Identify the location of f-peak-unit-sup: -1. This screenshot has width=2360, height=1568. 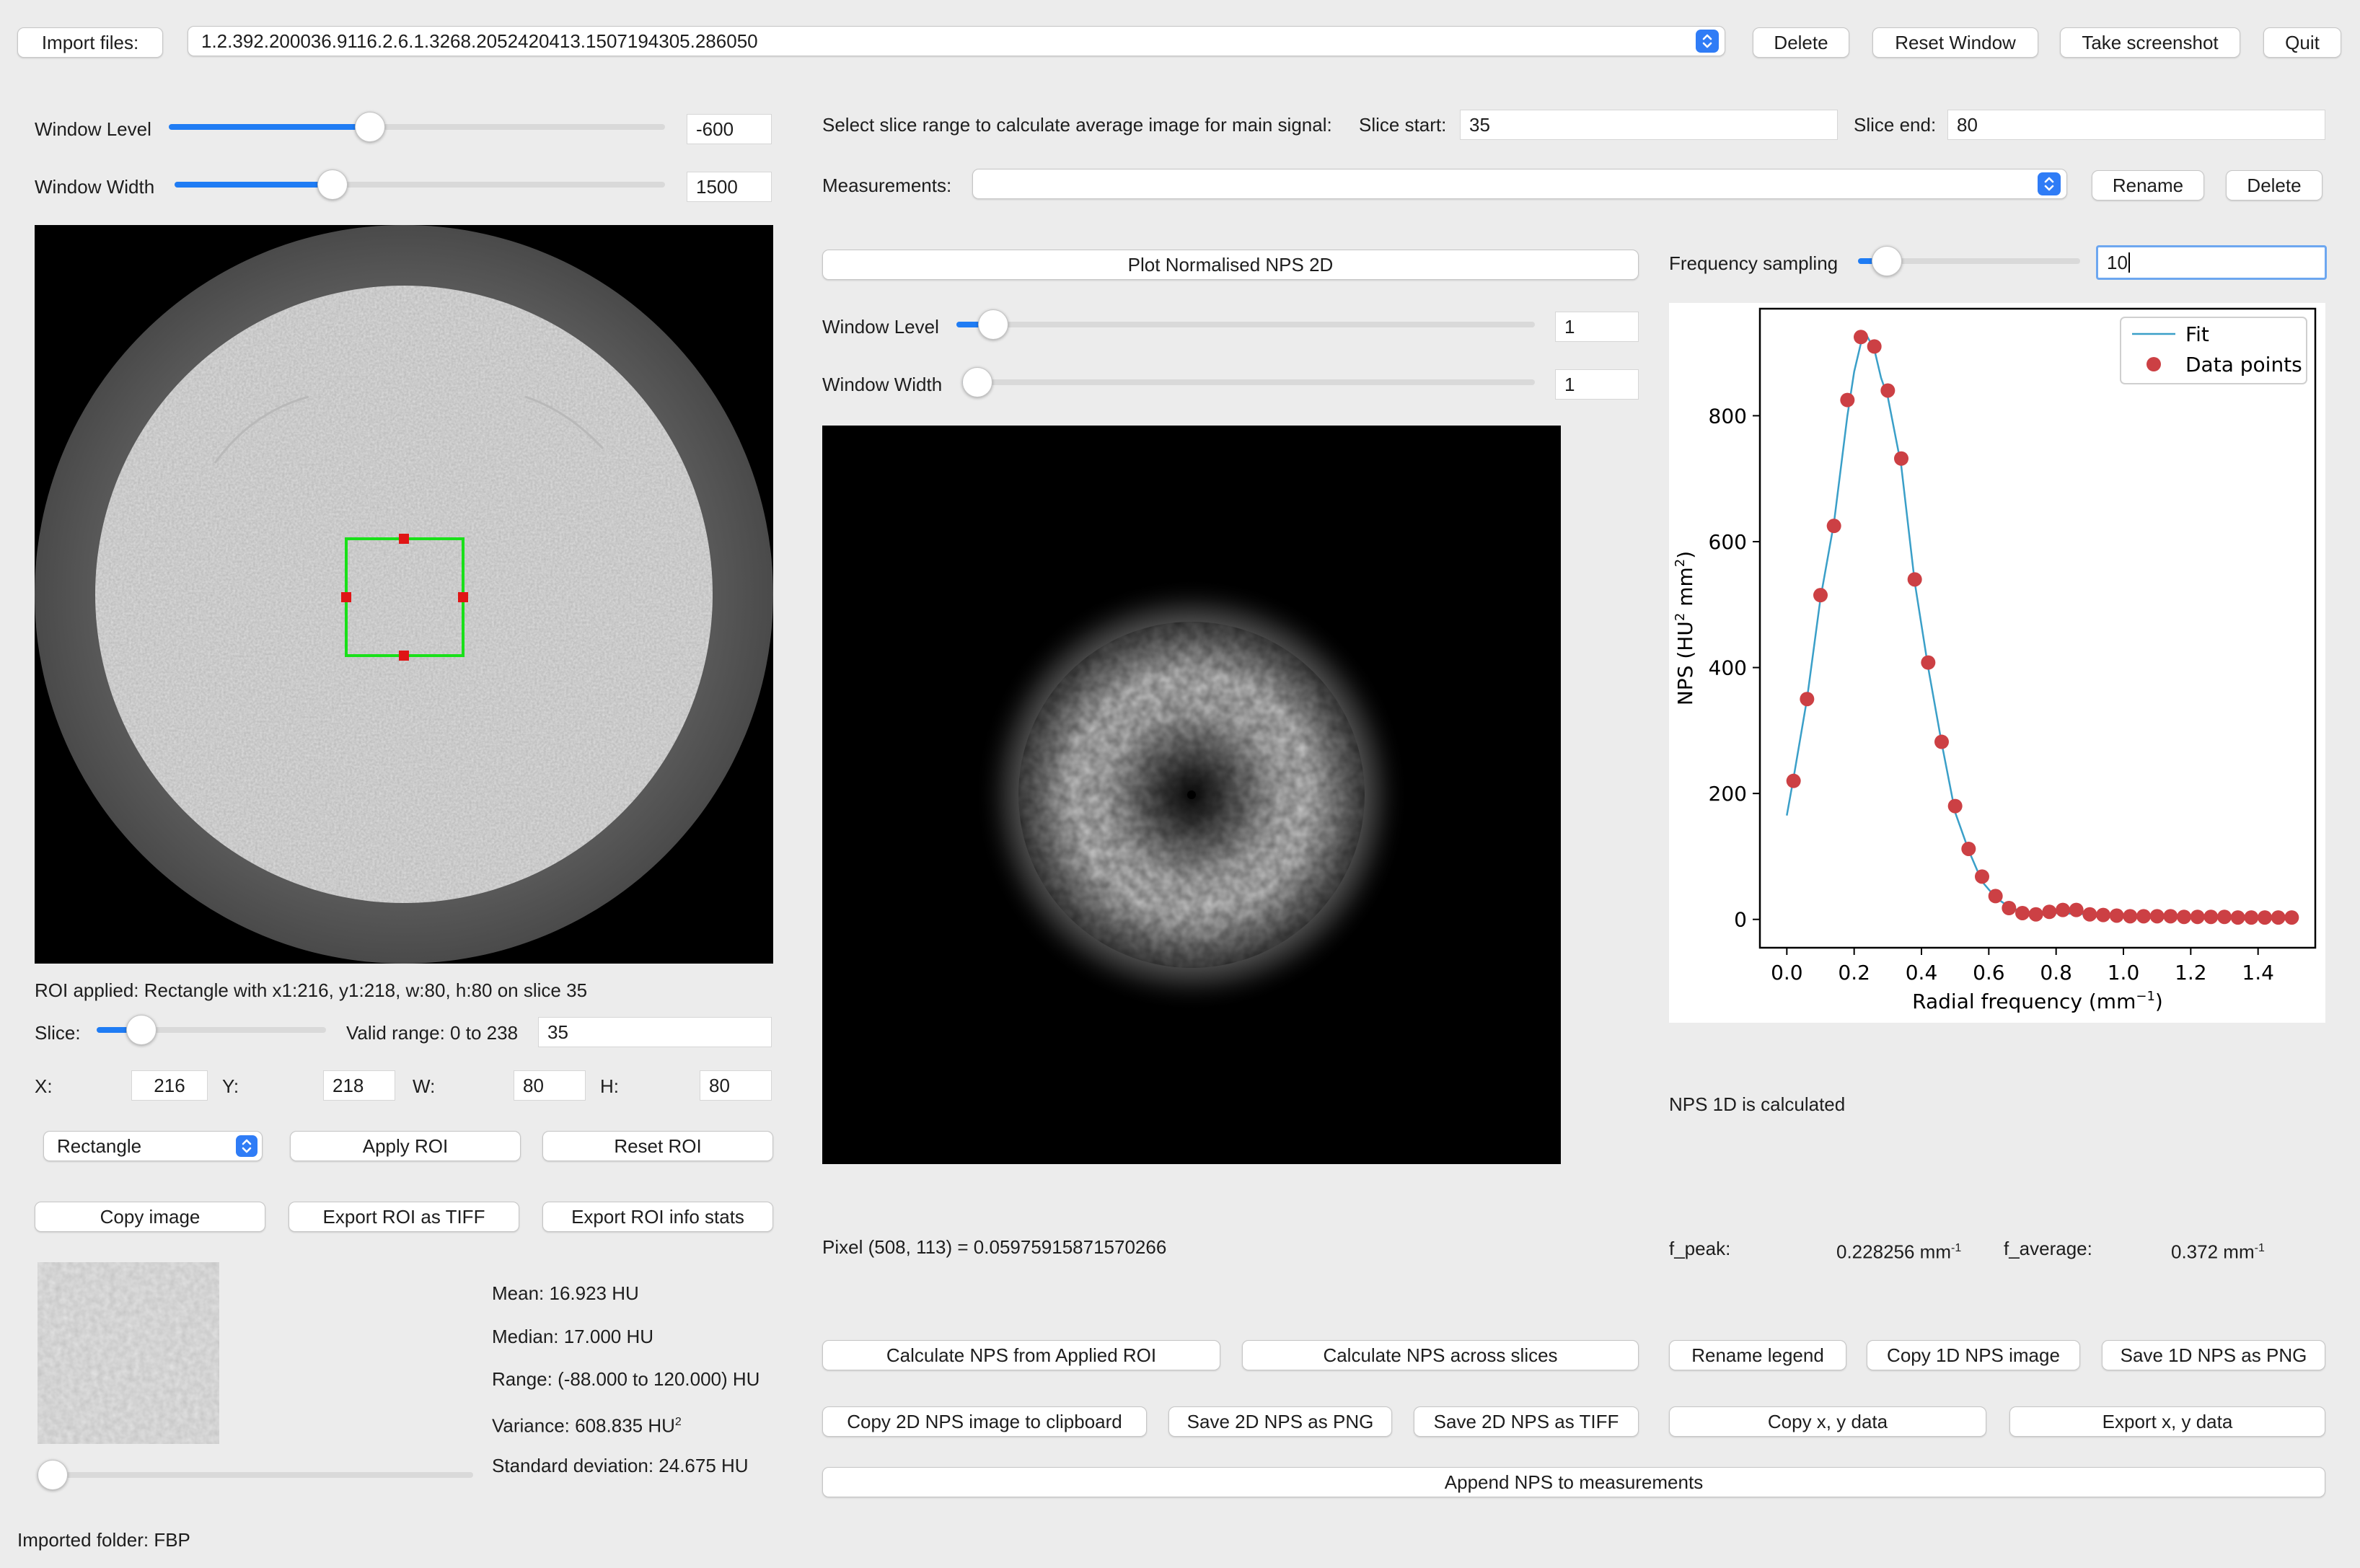
(1956, 1248).